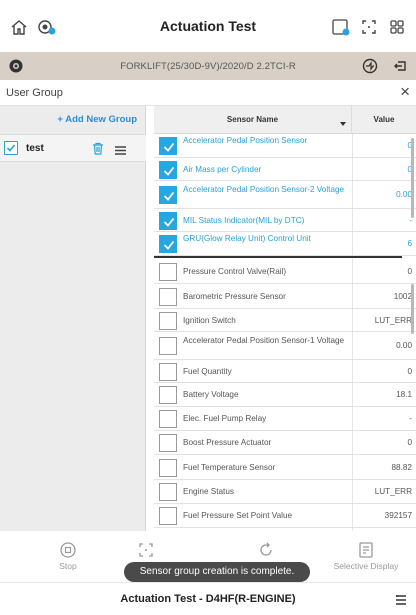 The image size is (416, 615). I want to click on group-row: test, so click(73, 148).